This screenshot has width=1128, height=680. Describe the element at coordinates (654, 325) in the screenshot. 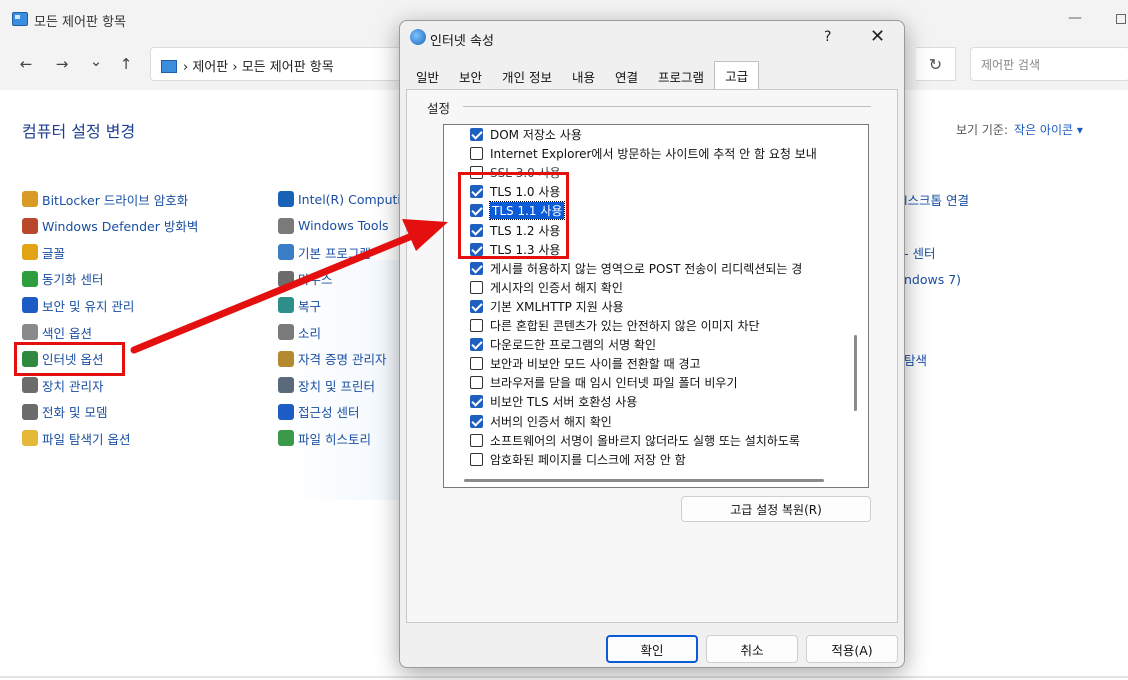

I see `setting-row: 다른 혼합된 콘텐츠가 있는 안전하지 않은 이미지 차단` at that location.